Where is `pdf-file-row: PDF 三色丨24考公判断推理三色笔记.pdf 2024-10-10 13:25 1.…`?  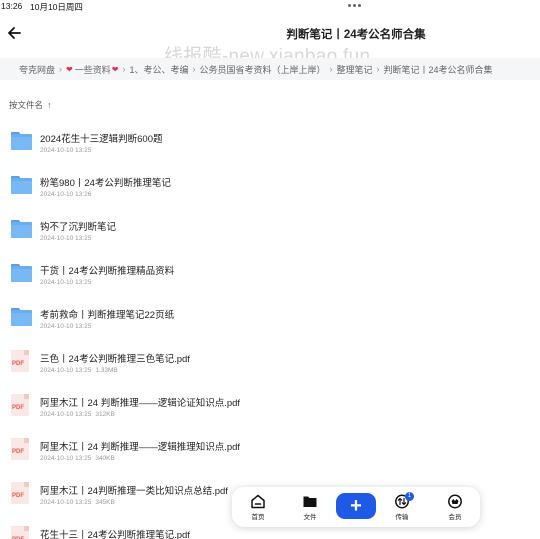 pdf-file-row: PDF 三色丨24考公判断推理三色笔记.pdf 2024-10-10 13:25 1.… is located at coordinates (270, 358).